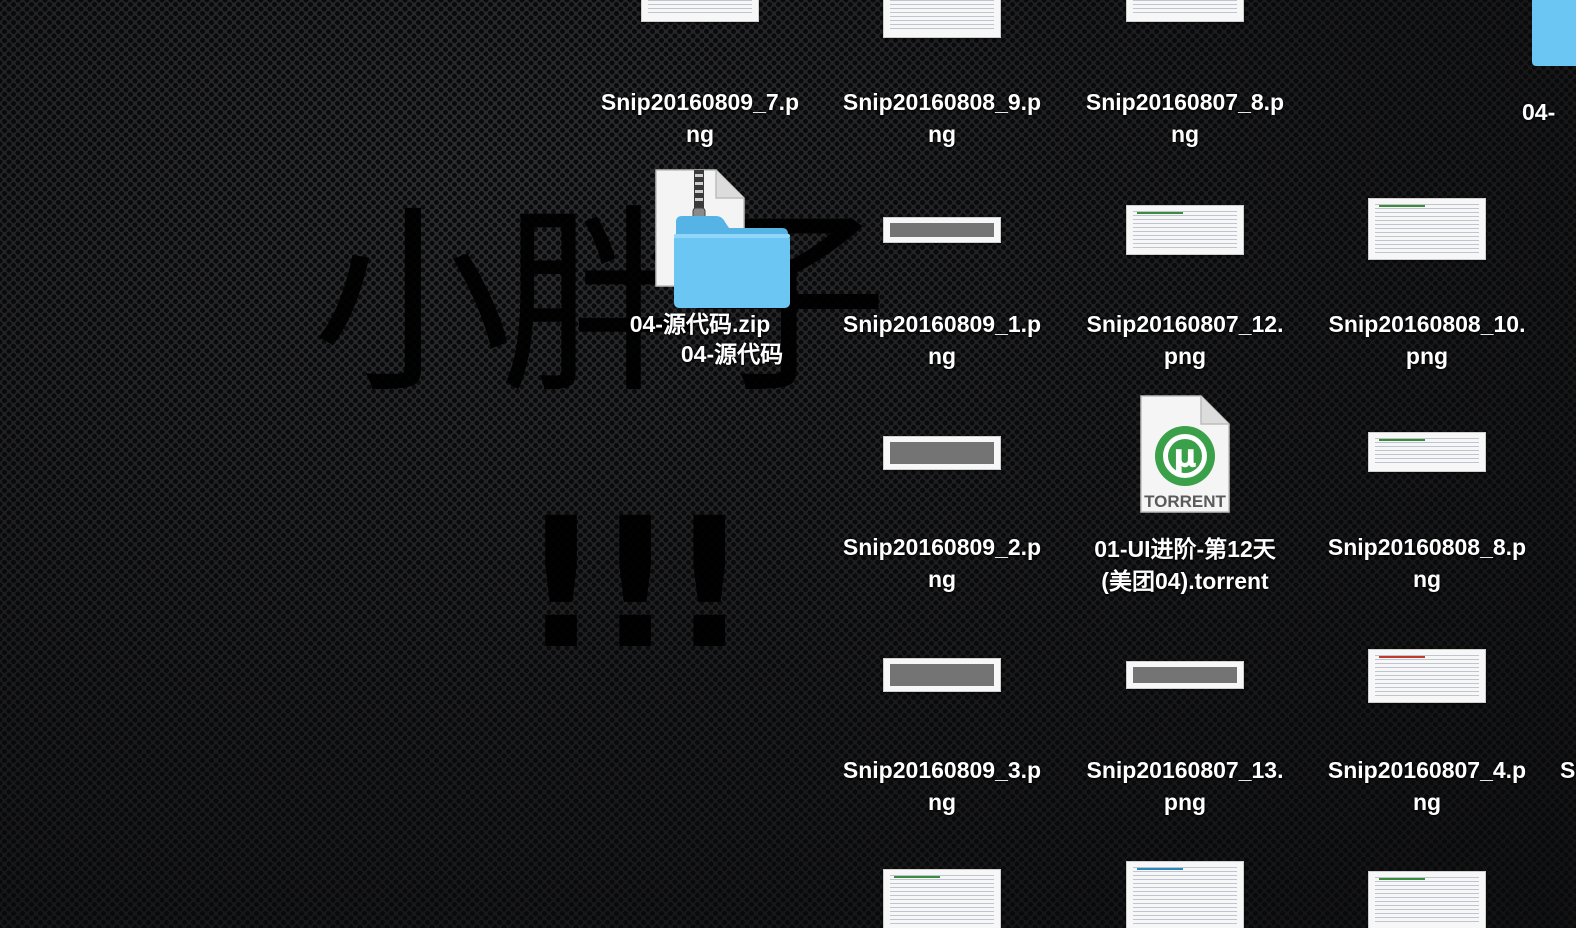 The image size is (1576, 928). I want to click on utorrent-logo-icon: µ, so click(1185, 456).